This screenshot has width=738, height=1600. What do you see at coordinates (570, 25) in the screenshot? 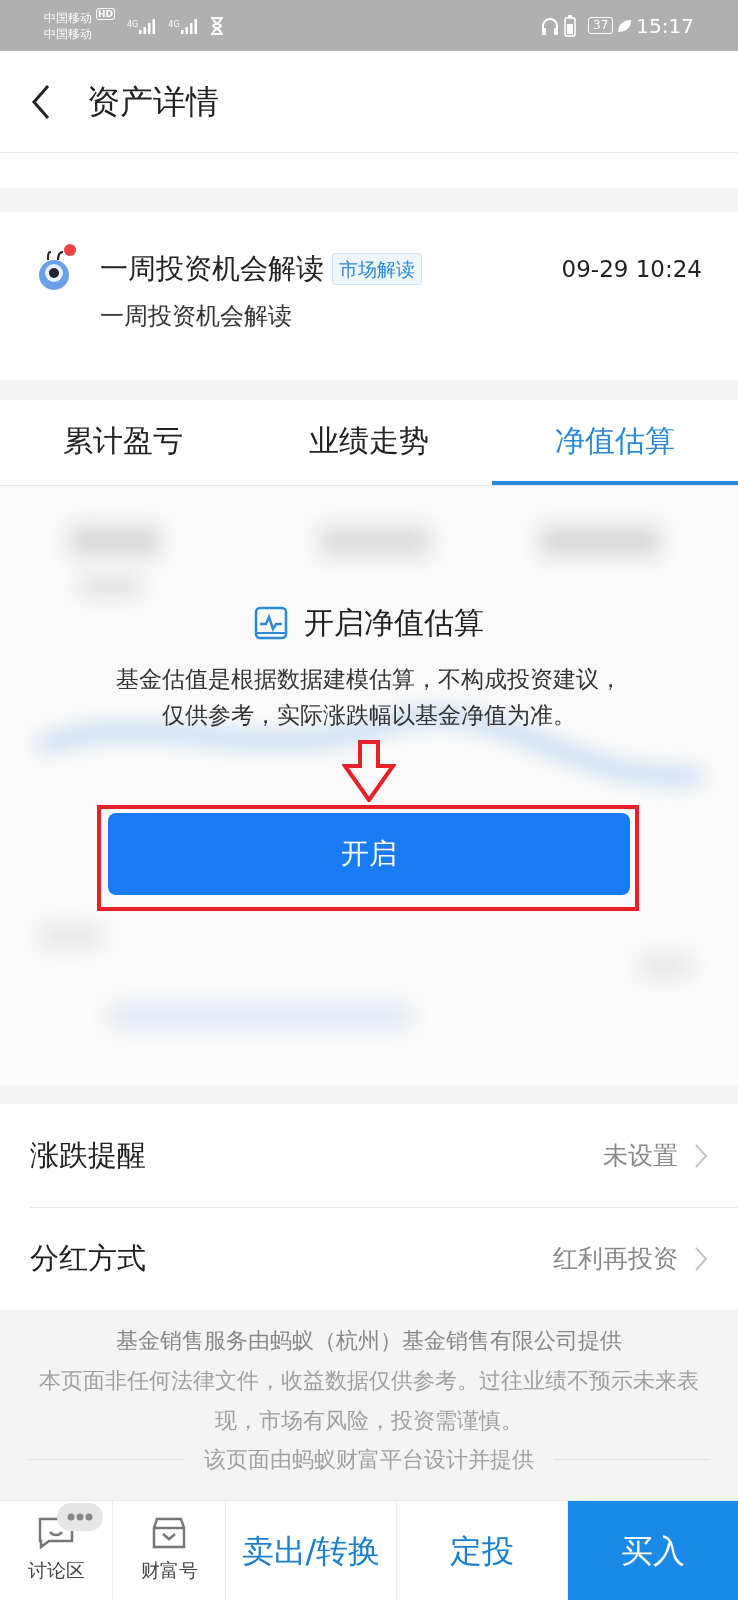
I see `battery-icon` at bounding box center [570, 25].